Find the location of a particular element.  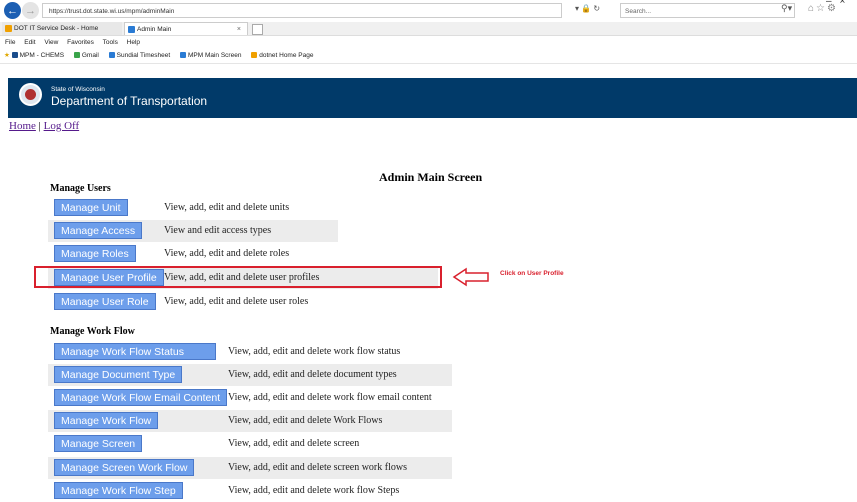

window-controls: –× is located at coordinates (839, 3).